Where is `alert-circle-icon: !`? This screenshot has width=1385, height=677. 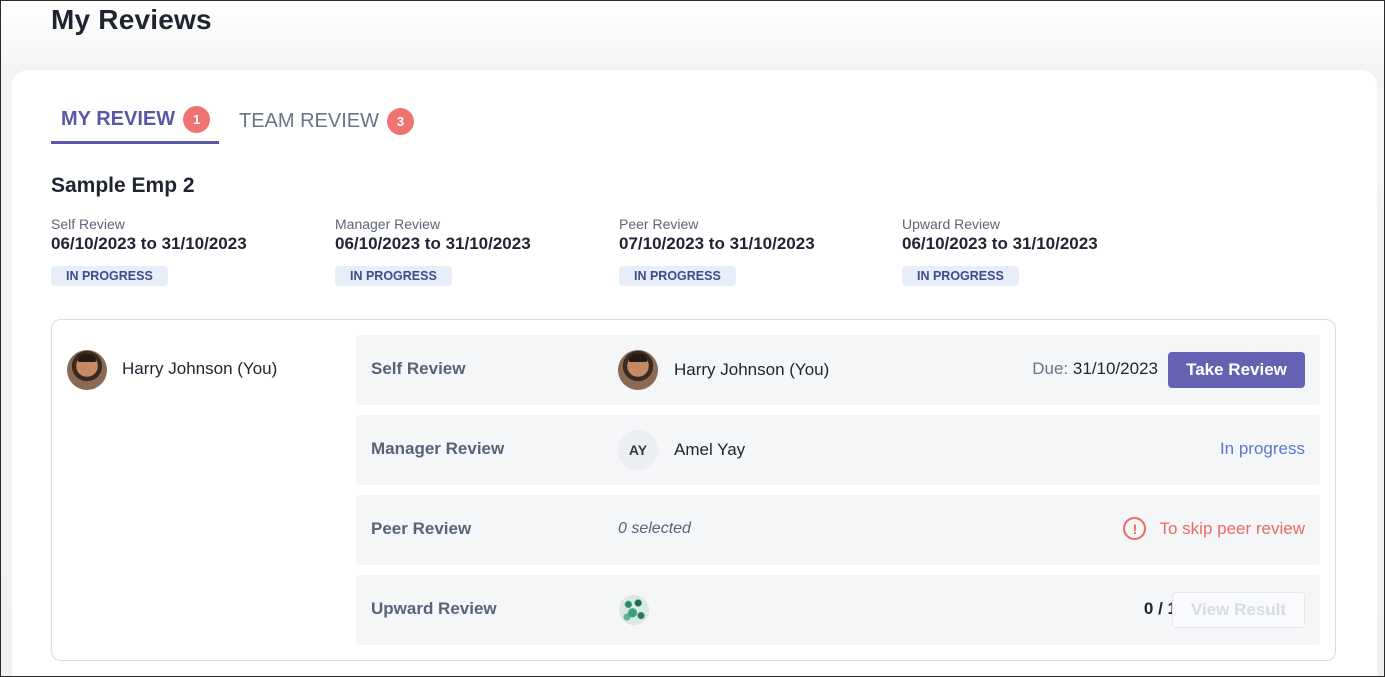
alert-circle-icon: ! is located at coordinates (1135, 528).